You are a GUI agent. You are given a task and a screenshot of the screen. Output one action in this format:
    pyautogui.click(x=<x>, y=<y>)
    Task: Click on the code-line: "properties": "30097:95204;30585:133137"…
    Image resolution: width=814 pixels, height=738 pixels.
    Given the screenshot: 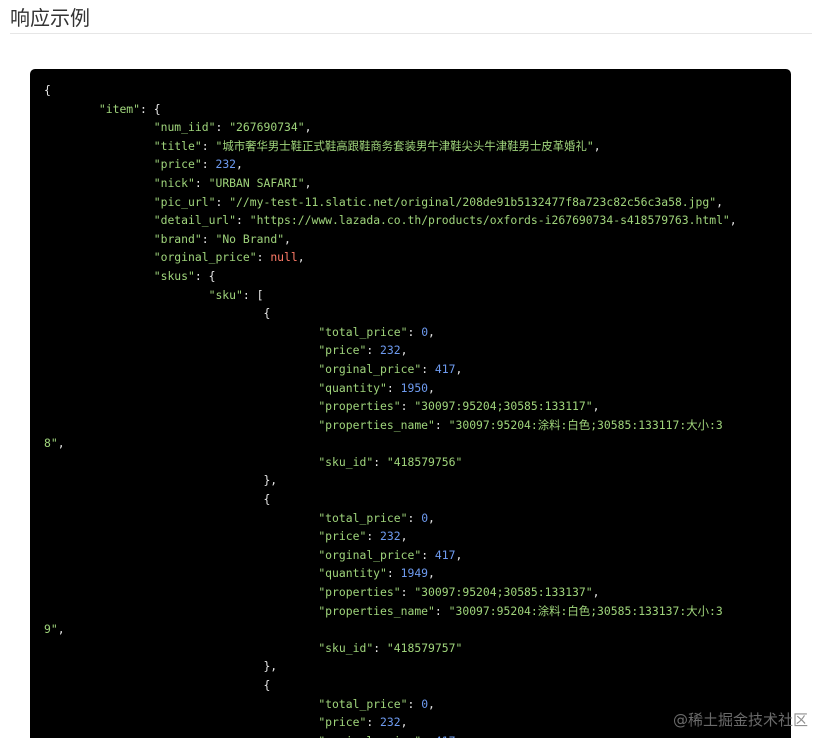 What is the action you would take?
    pyautogui.click(x=414, y=592)
    